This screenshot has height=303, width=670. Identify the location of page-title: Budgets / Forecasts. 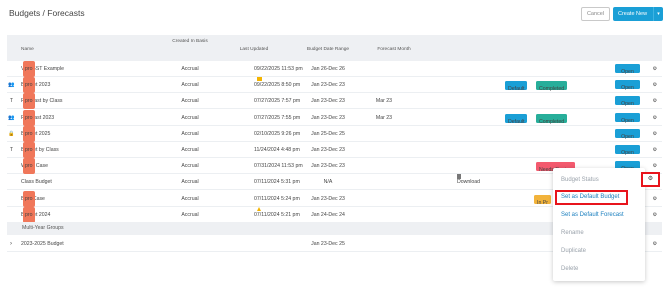
(47, 13).